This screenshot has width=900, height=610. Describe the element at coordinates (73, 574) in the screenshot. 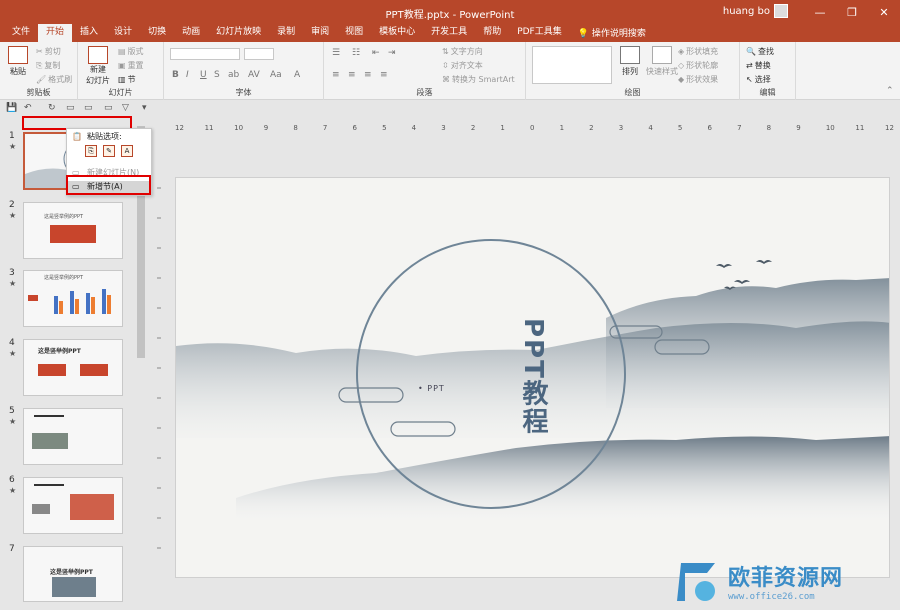

I see `slide-thumbnail-7: 这是竖举例PPT` at that location.